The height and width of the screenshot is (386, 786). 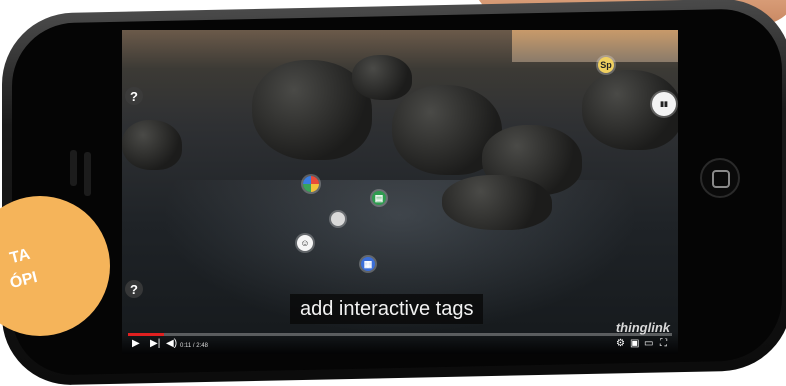 What do you see at coordinates (648, 344) in the screenshot?
I see `theater-icon: ▭` at bounding box center [648, 344].